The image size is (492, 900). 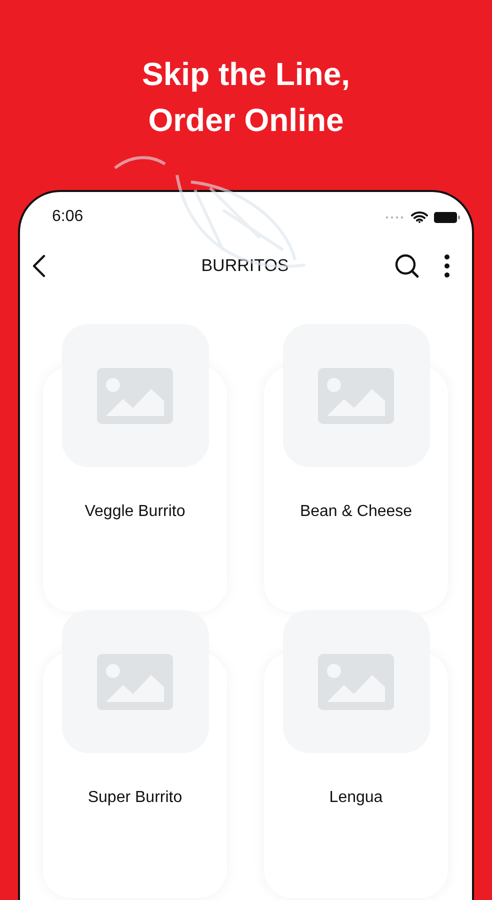 What do you see at coordinates (395, 217) in the screenshot?
I see `signal-icon` at bounding box center [395, 217].